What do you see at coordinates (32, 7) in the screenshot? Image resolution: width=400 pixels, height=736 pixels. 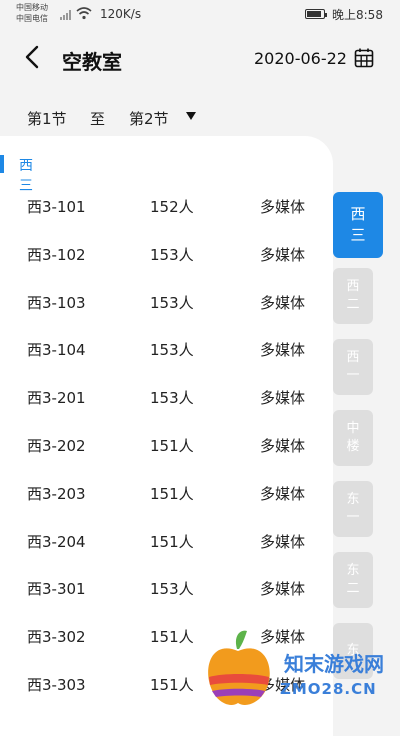 I see `carrier-1: 中国移动` at bounding box center [32, 7].